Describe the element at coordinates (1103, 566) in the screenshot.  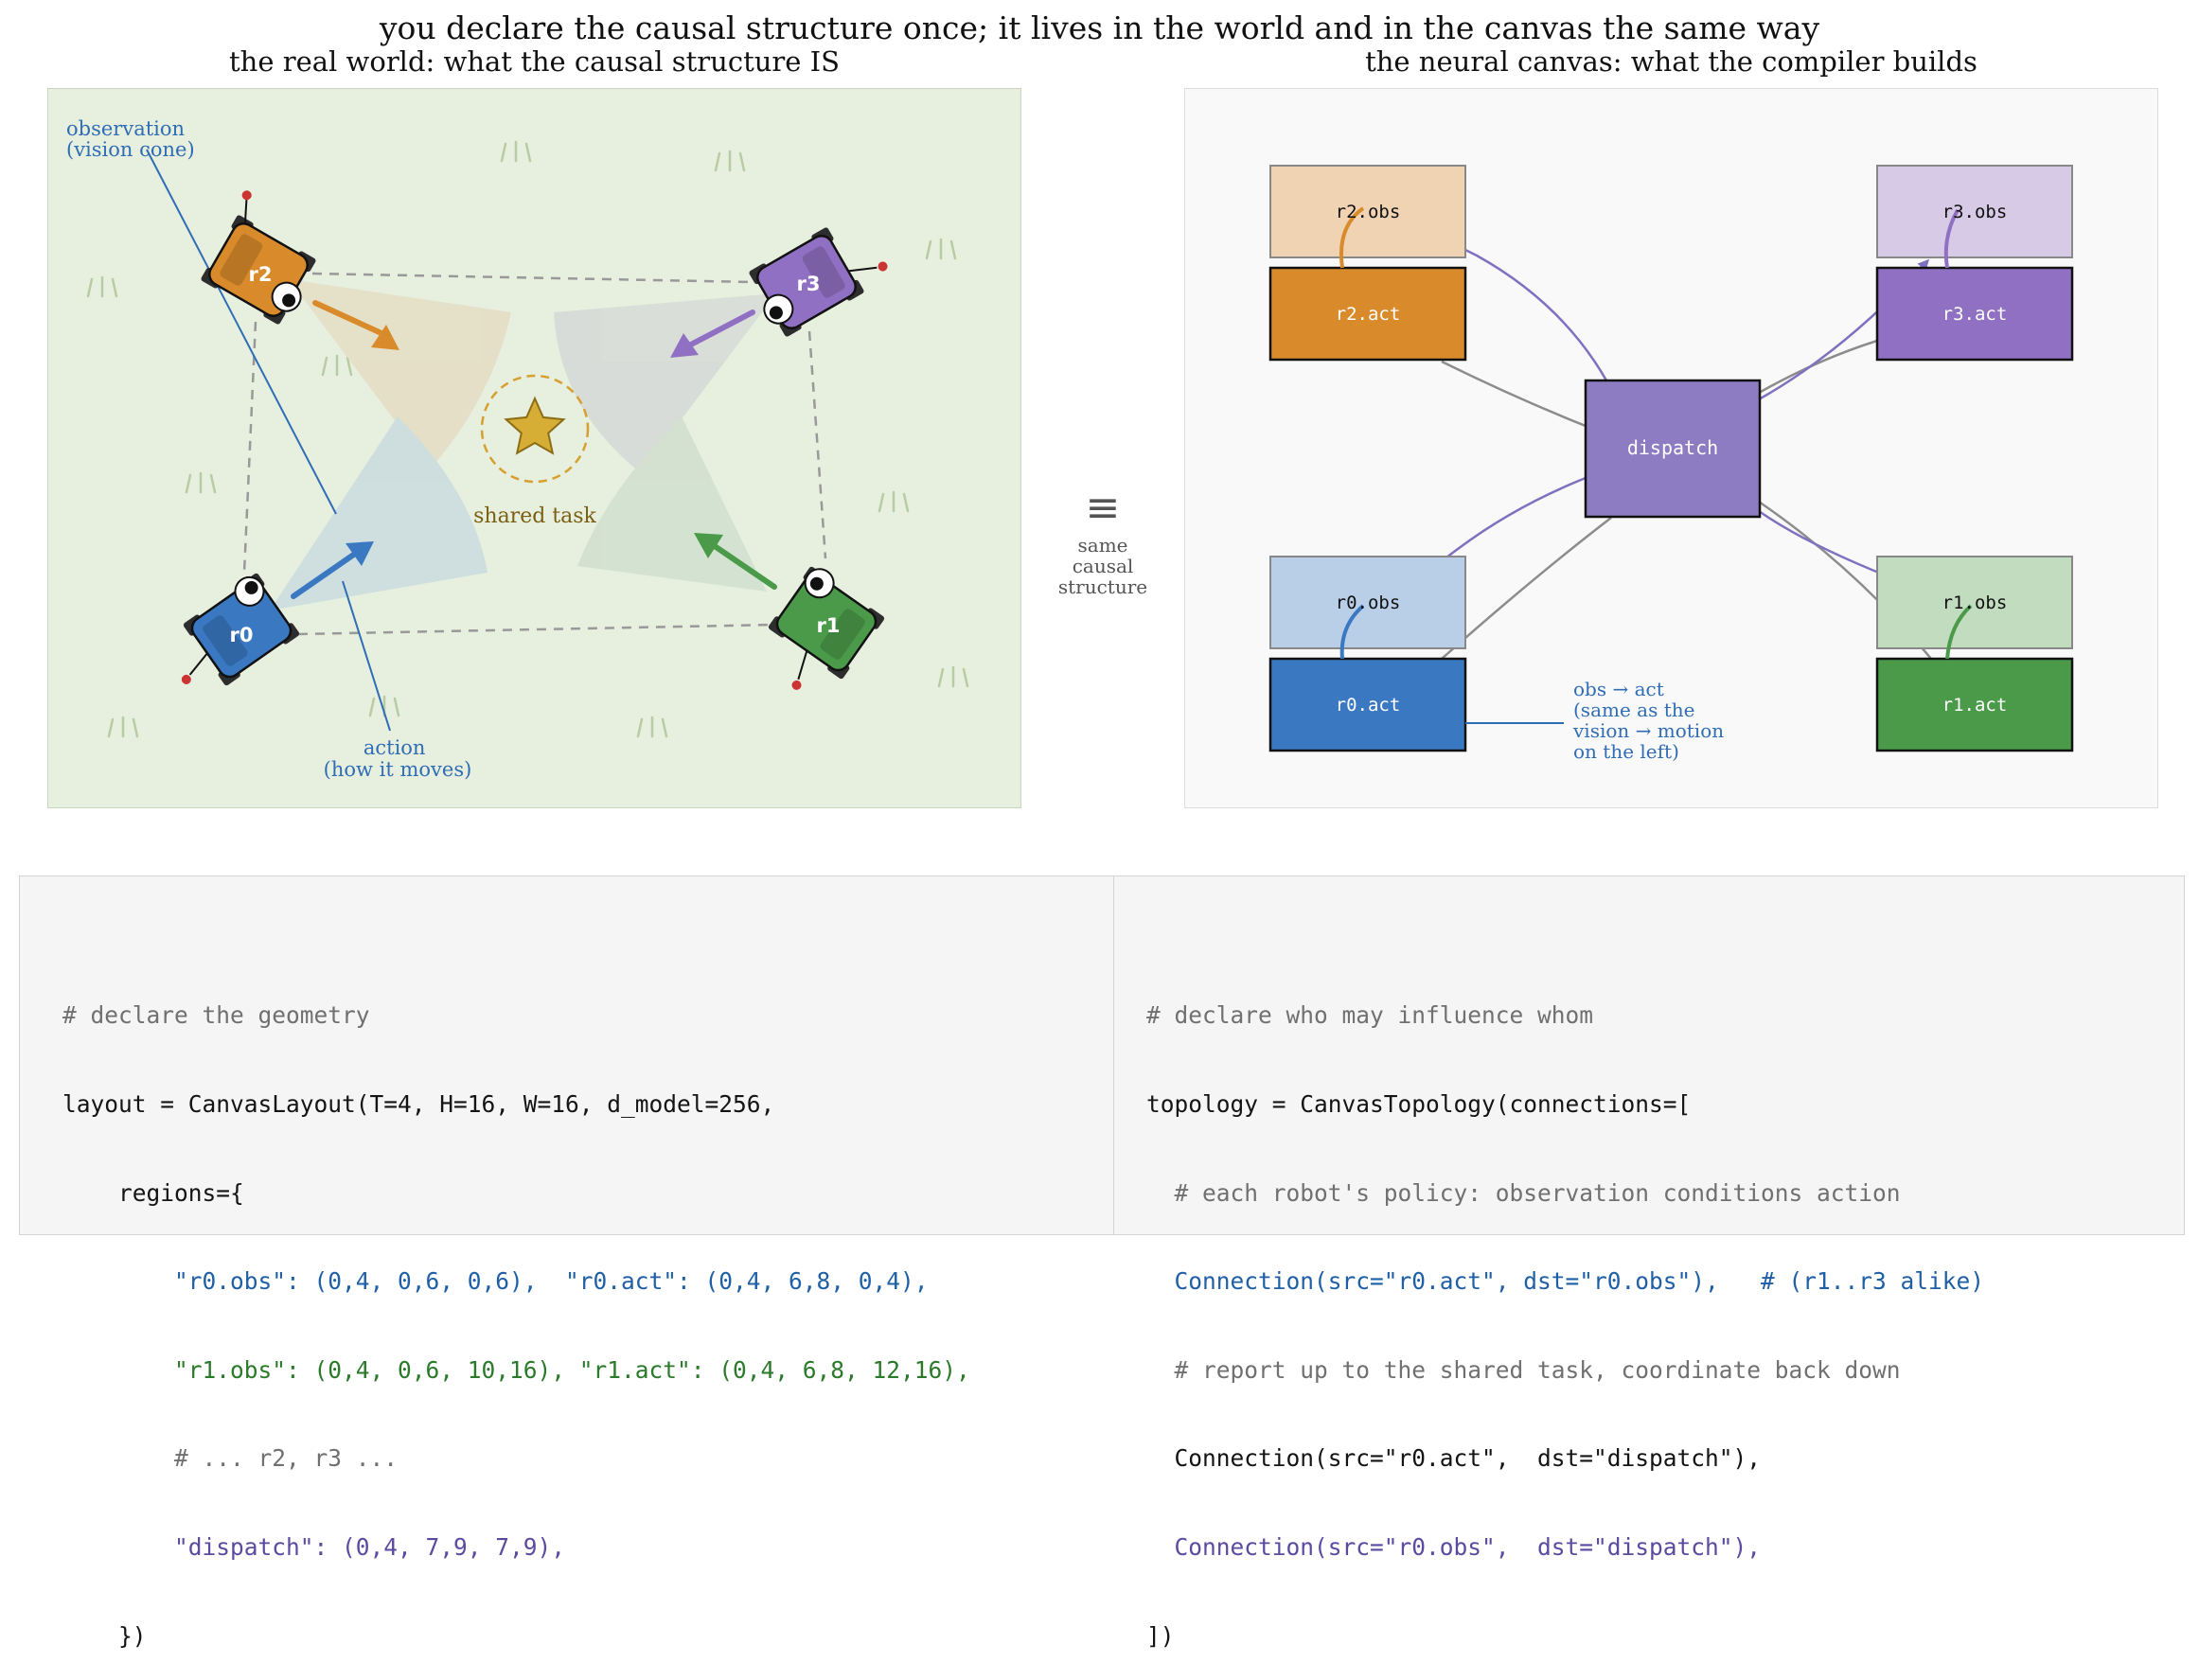
I see `equivalence-line-2: causal` at that location.